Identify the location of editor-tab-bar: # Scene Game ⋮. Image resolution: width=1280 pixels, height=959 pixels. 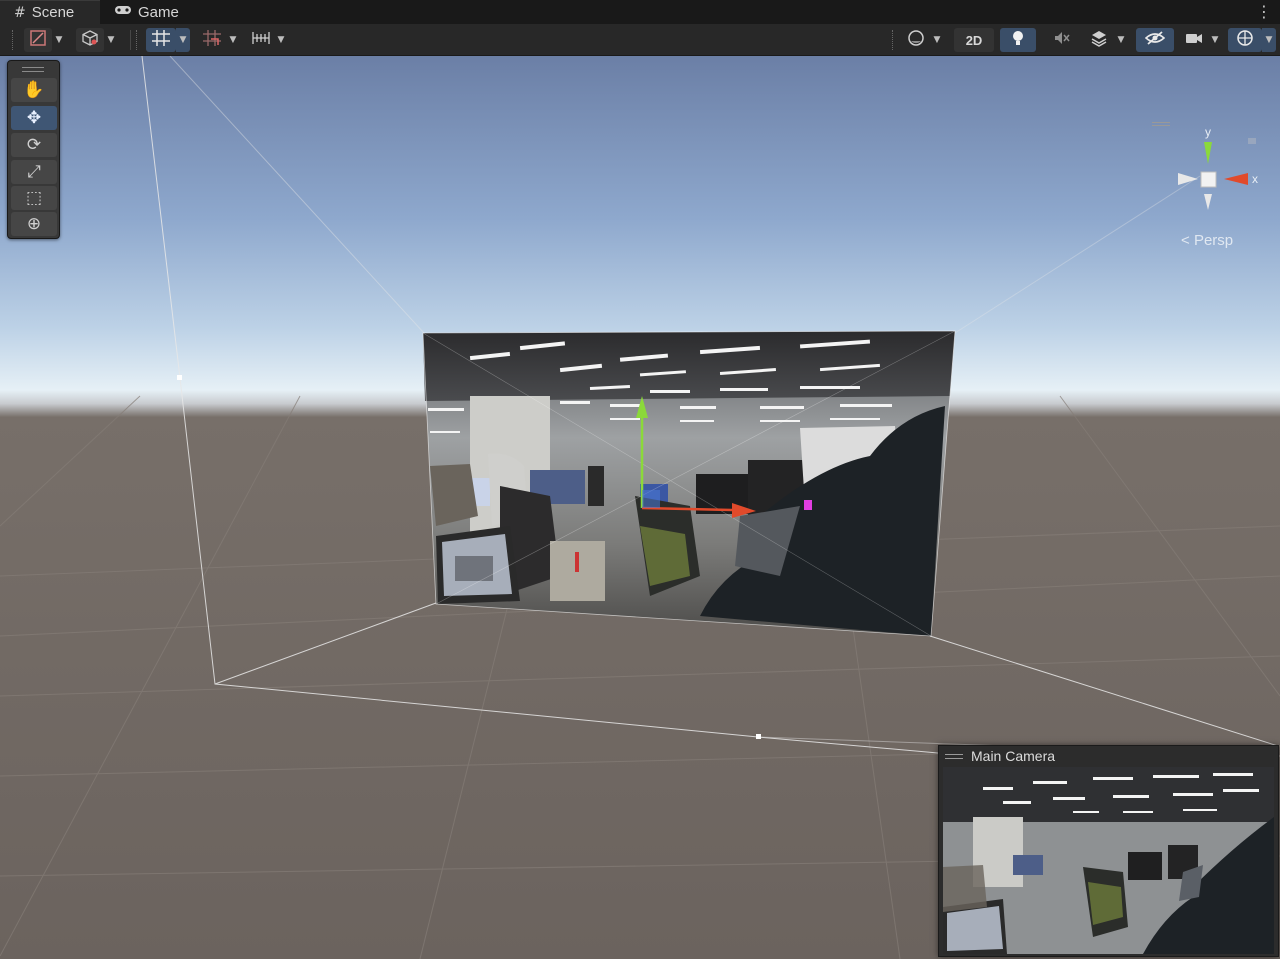
(640, 12).